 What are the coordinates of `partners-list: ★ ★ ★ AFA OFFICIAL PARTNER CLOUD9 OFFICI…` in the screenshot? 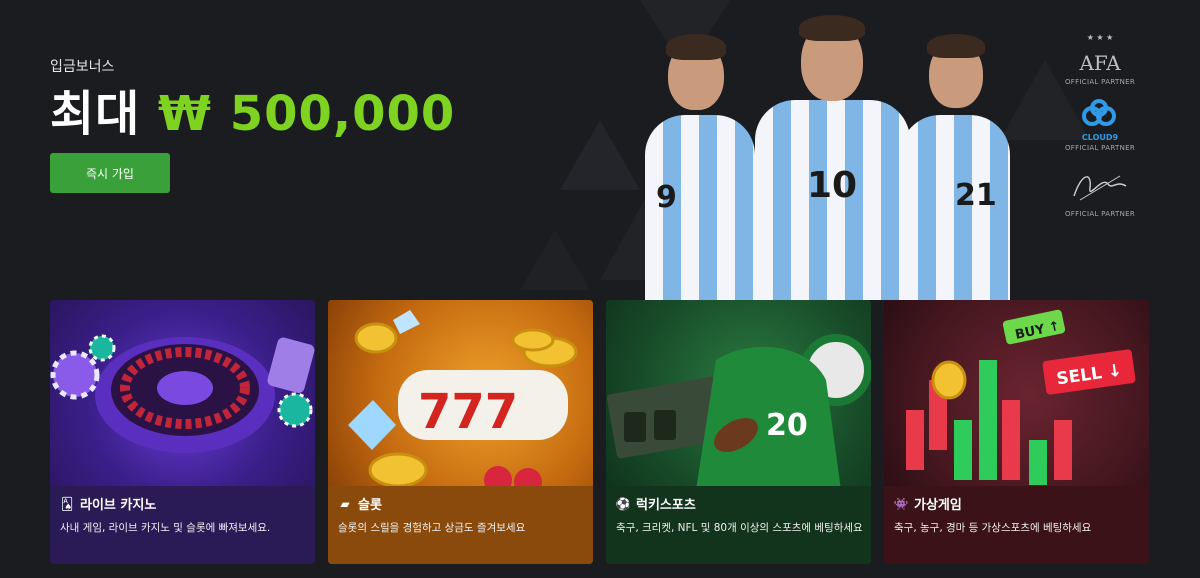 It's located at (1100, 129).